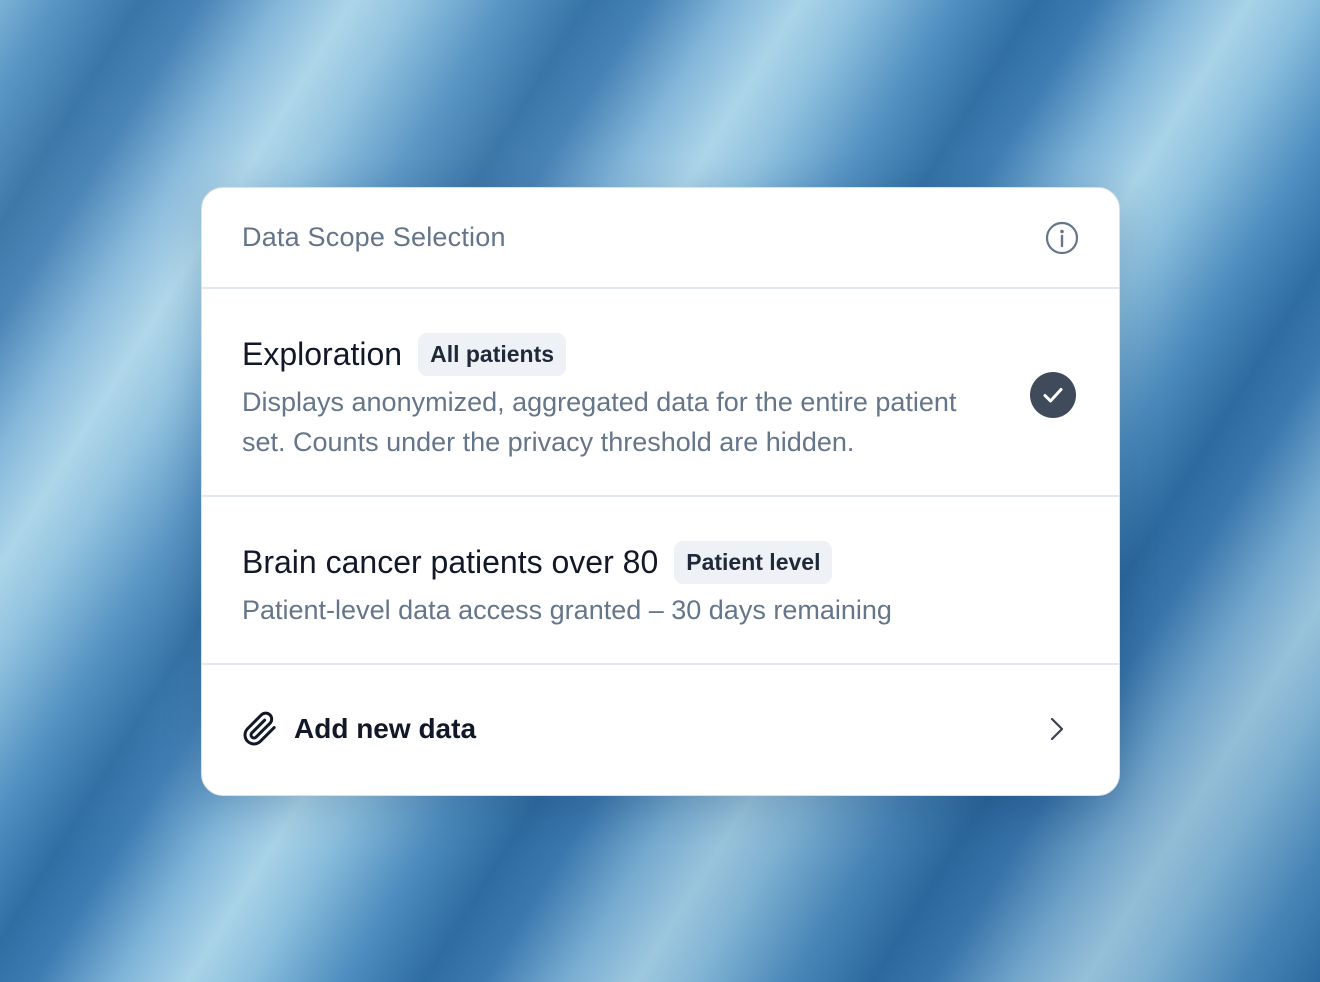  I want to click on option-title: Brain cancer patients over 80, so click(450, 562).